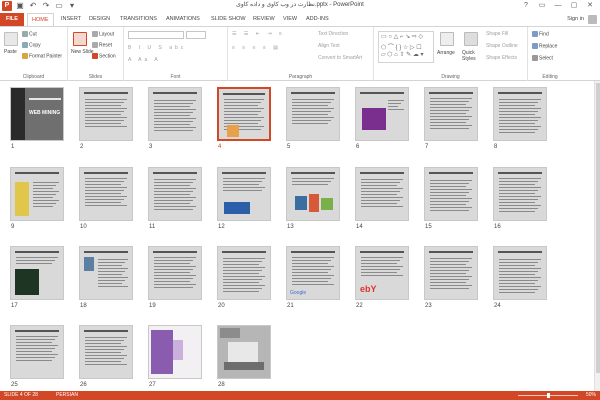  Describe the element at coordinates (71, 19) in the screenshot. I see `tab-insert: INSERT` at that location.